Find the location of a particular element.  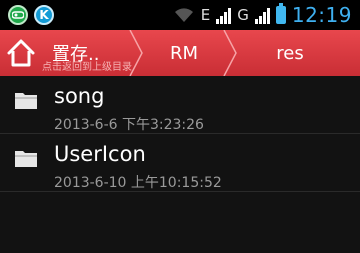

file-name: UserIcon is located at coordinates (100, 154).